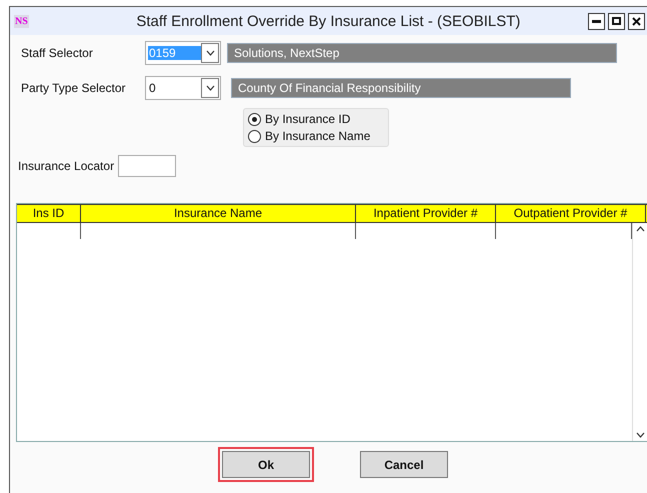  What do you see at coordinates (426, 213) in the screenshot?
I see `column-header: Inpatient Provider #` at bounding box center [426, 213].